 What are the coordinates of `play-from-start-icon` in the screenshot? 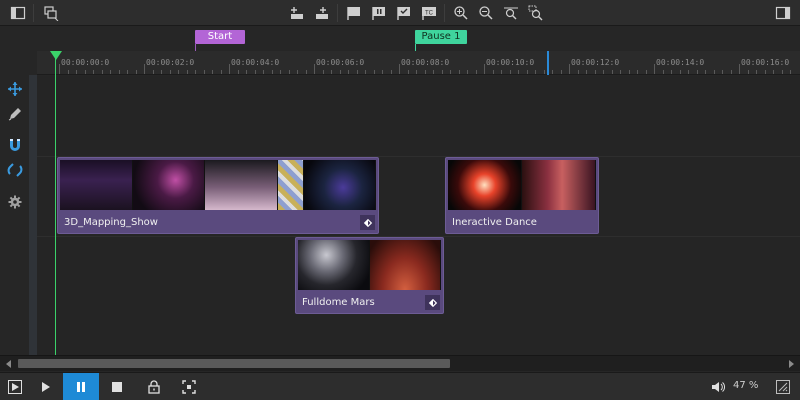 It's located at (15, 387).